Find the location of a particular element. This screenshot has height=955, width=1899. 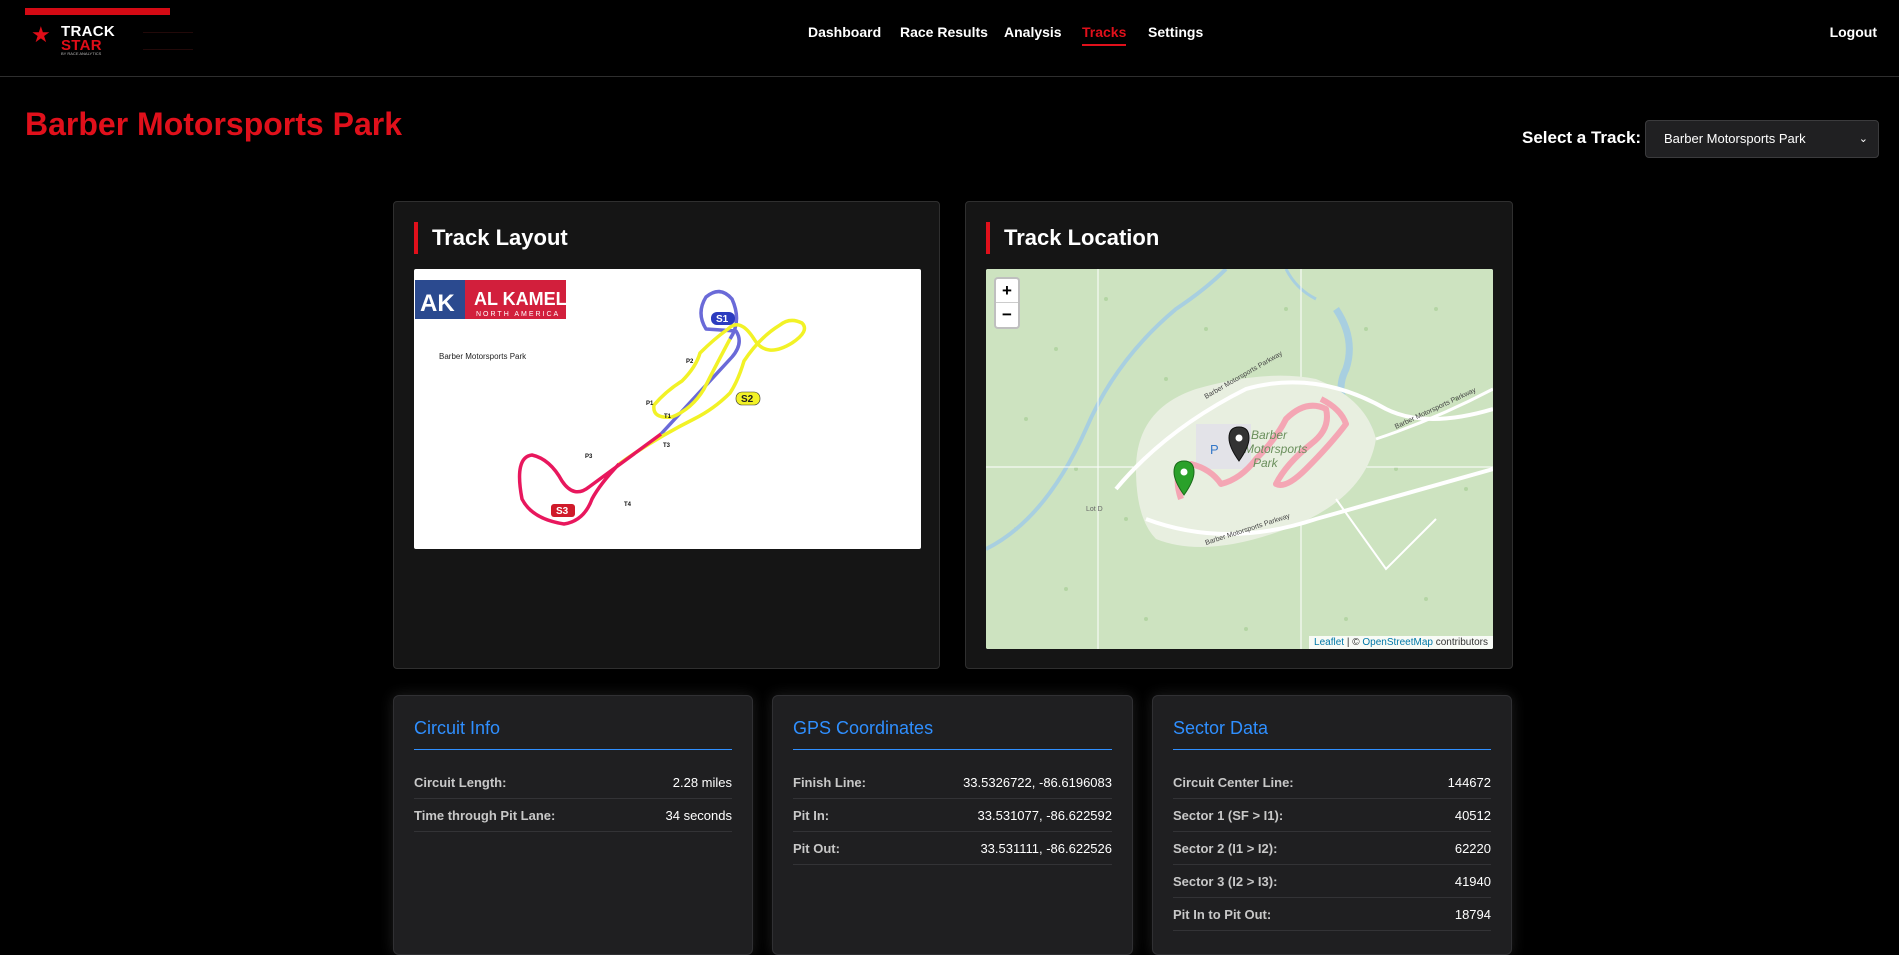

s2-label: S2 is located at coordinates (747, 399).